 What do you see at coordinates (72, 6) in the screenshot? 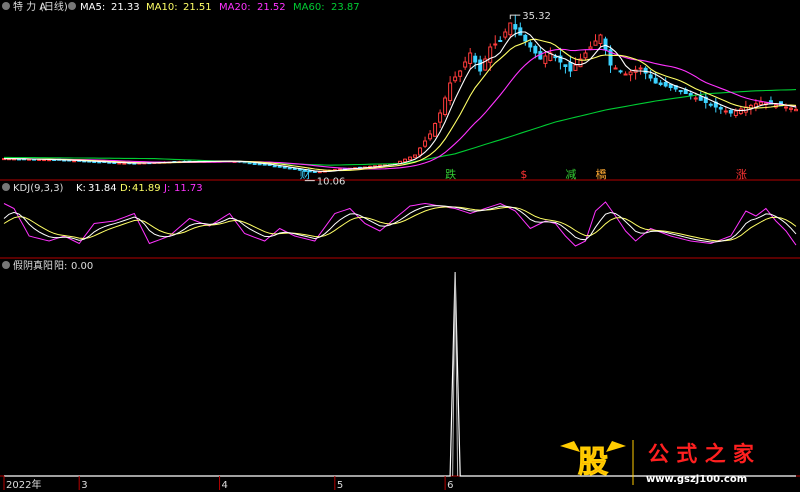
I see `settings-icon` at bounding box center [72, 6].